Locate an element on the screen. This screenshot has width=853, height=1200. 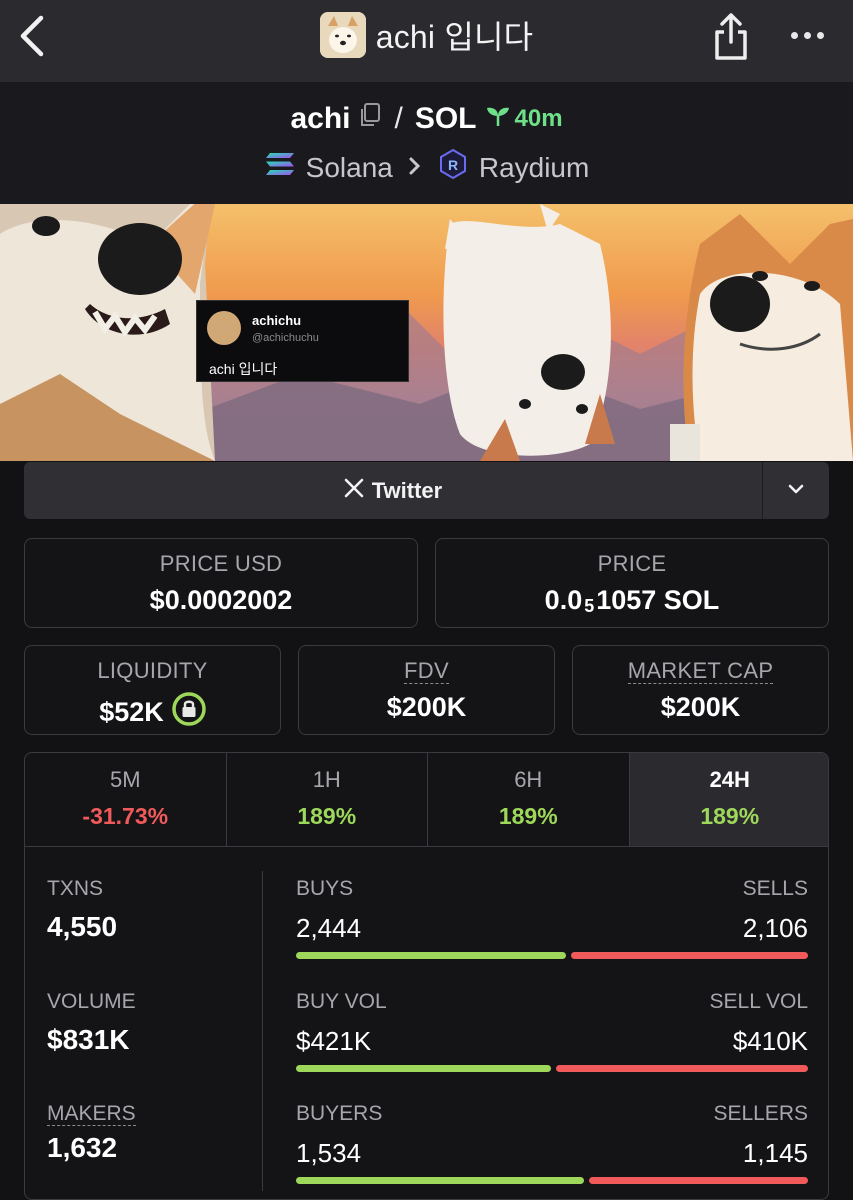
solana-icon is located at coordinates (280, 167).